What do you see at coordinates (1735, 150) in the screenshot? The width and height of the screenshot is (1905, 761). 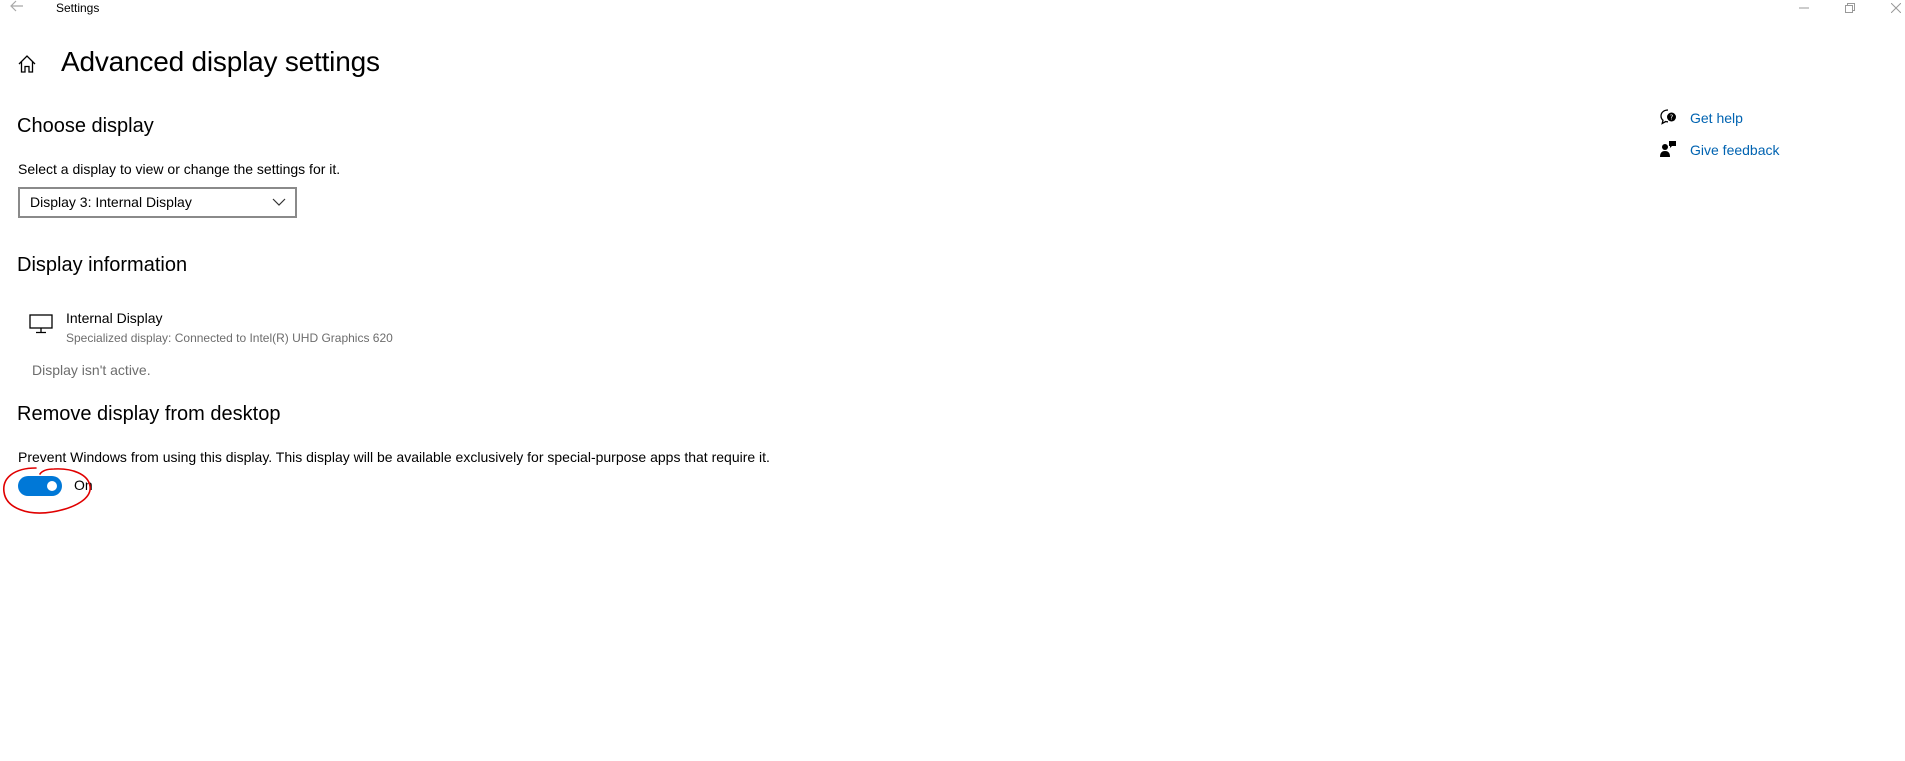 I see `give-feedback-link: Give feedback` at bounding box center [1735, 150].